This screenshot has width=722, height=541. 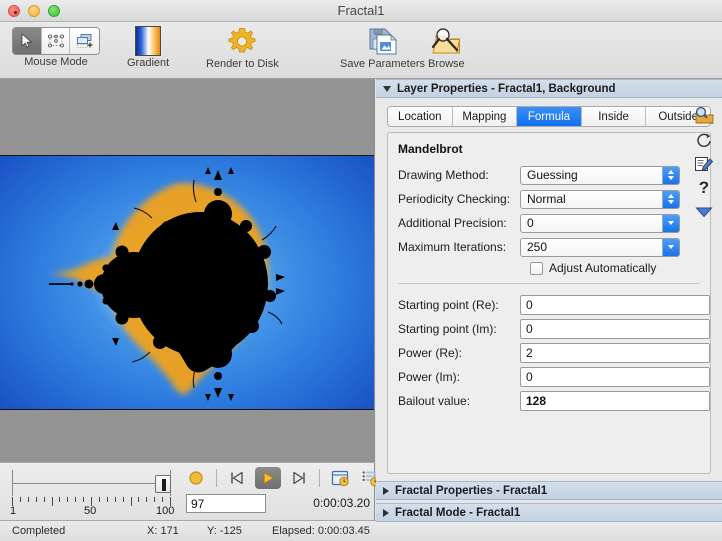 I want to click on render-time-window-button, so click(x=340, y=478).